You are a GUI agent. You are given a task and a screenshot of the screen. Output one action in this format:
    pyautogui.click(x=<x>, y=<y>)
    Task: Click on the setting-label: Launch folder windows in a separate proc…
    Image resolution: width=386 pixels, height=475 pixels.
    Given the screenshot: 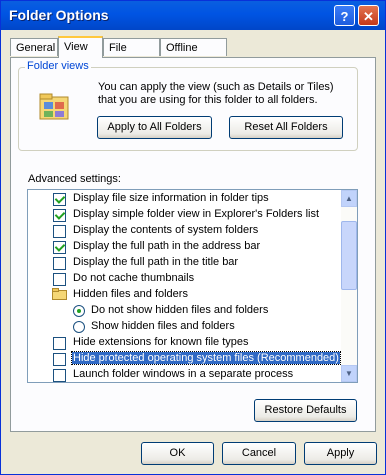 What is the action you would take?
    pyautogui.click(x=183, y=374)
    